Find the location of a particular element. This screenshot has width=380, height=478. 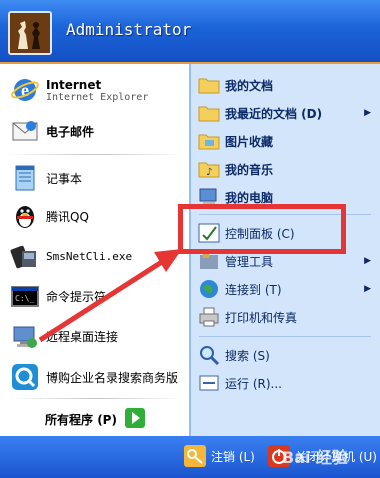

connect-to-label: 连接到 (T) is located at coordinates (253, 289).